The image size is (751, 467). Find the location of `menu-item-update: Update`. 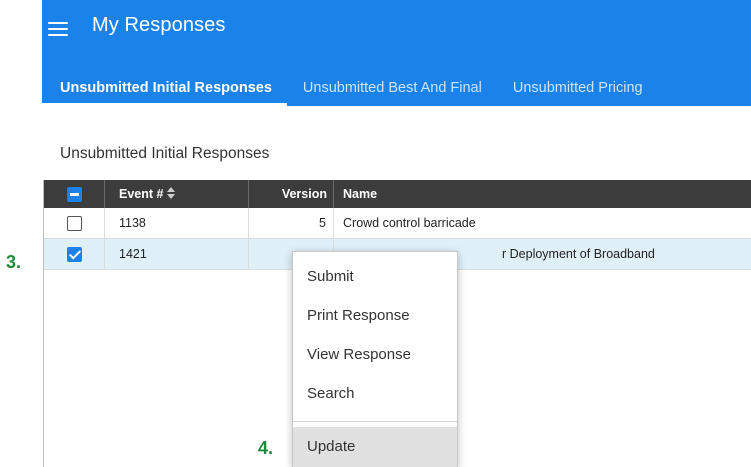

menu-item-update: Update is located at coordinates (375, 447).